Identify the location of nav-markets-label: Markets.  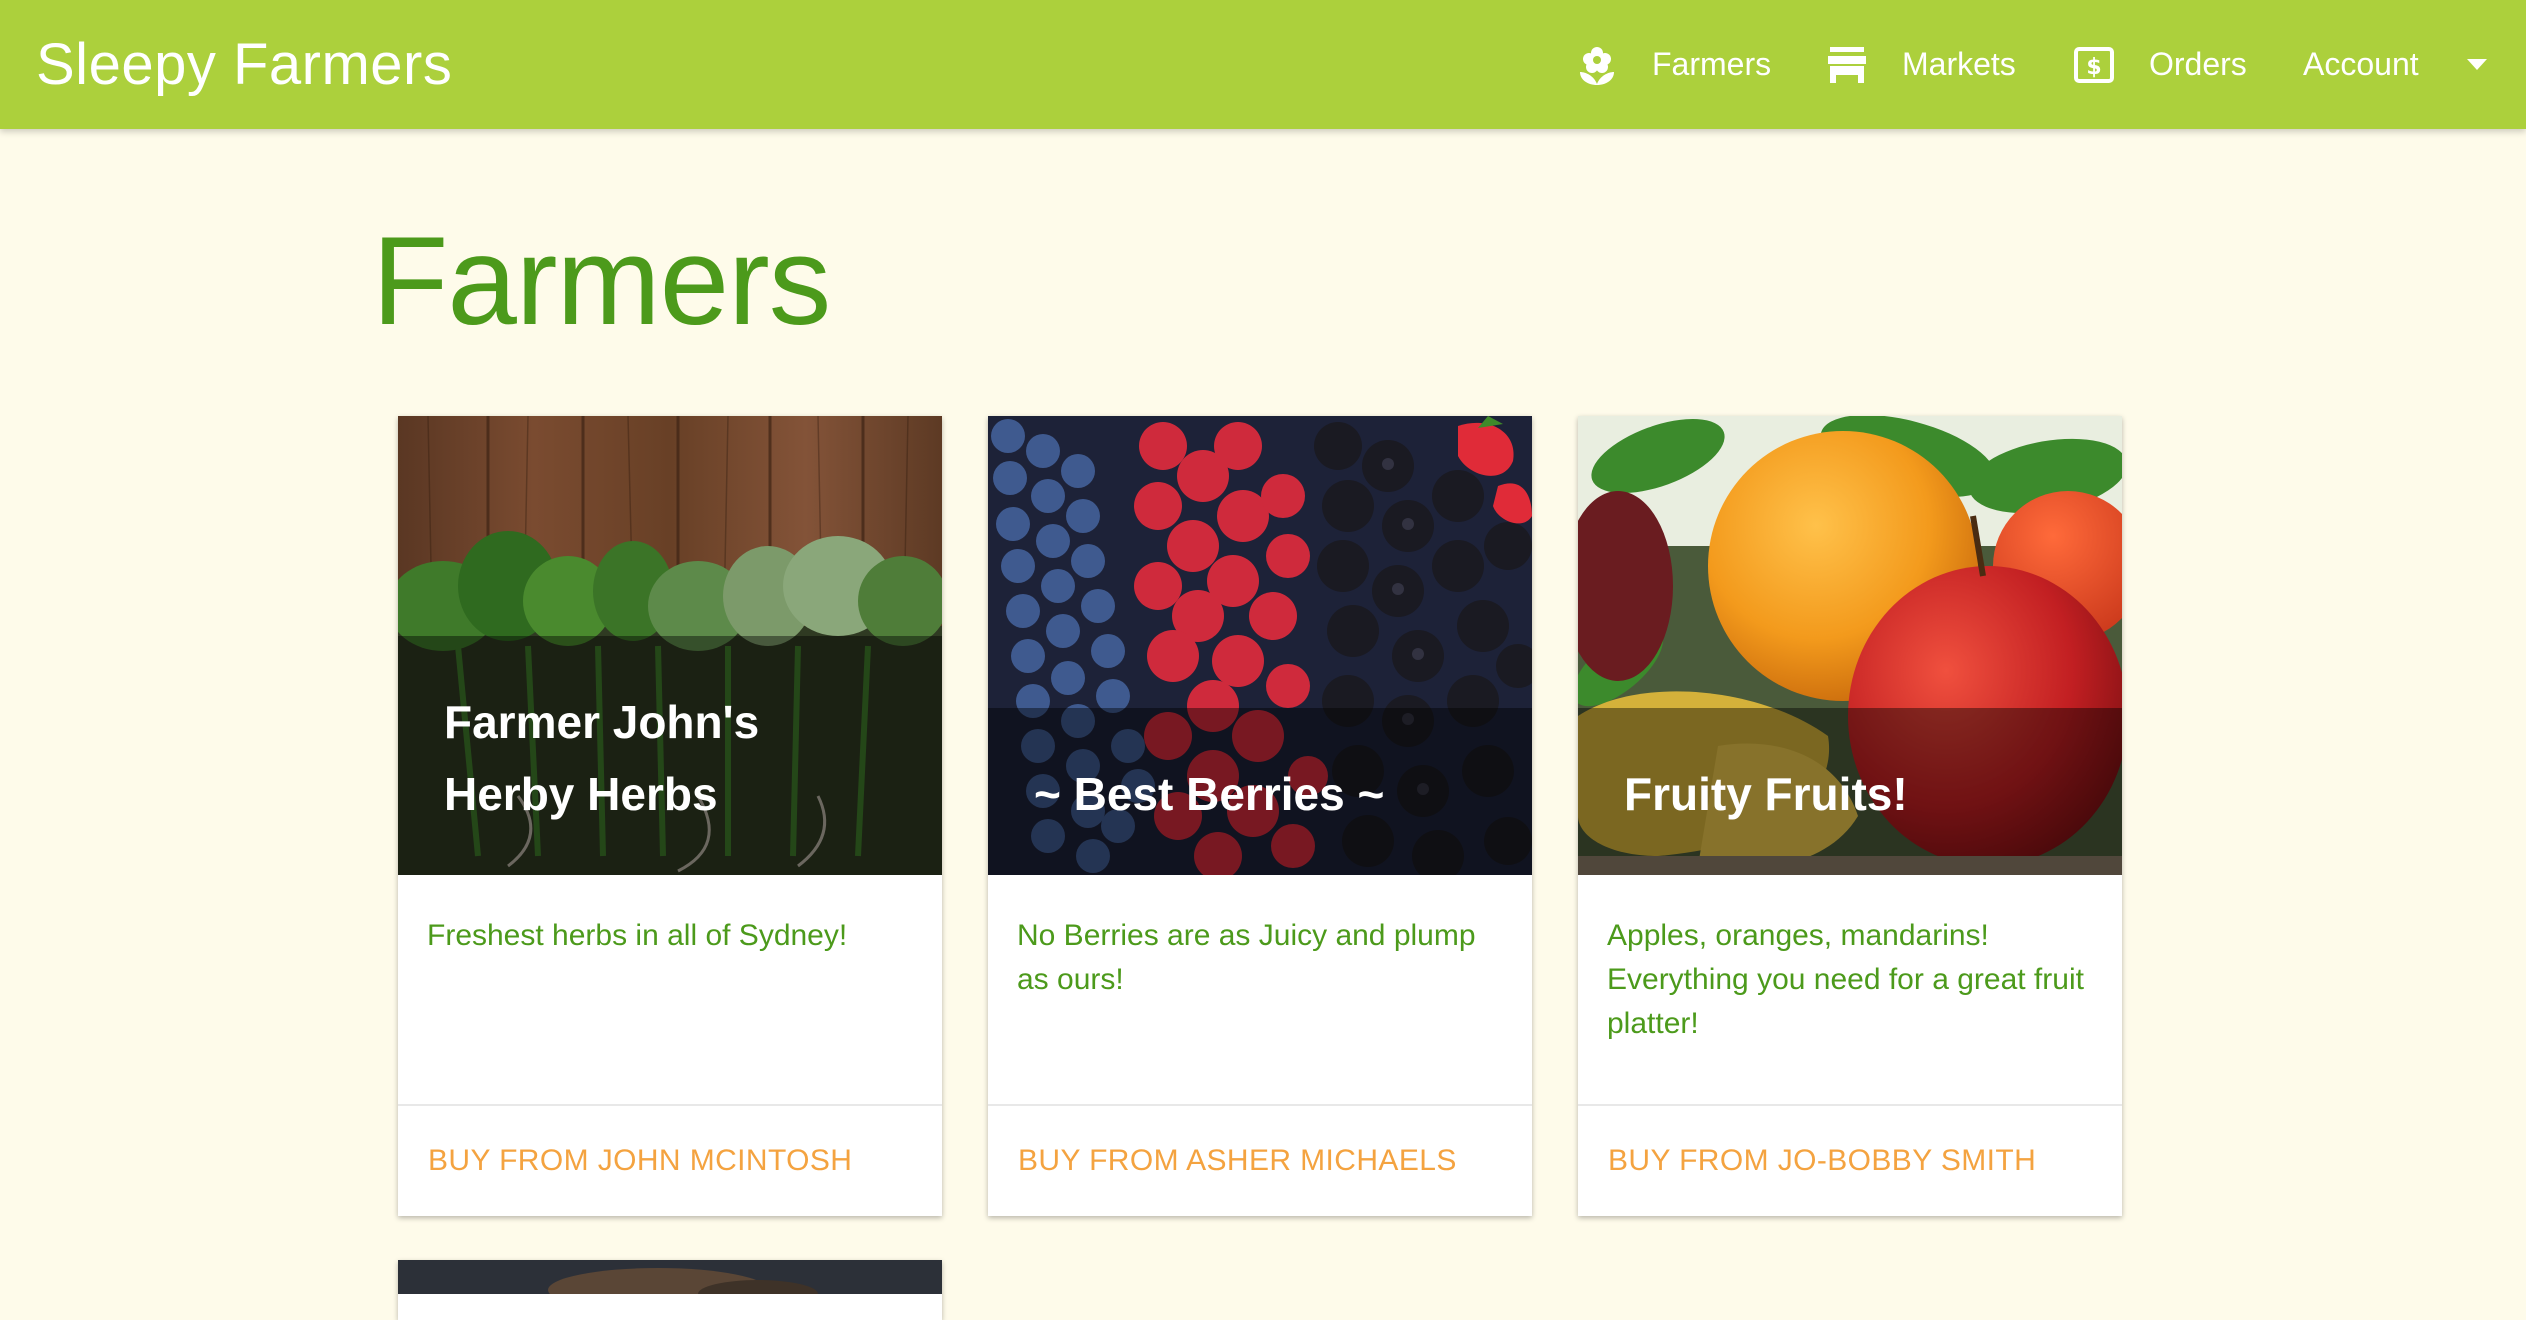
(1959, 64).